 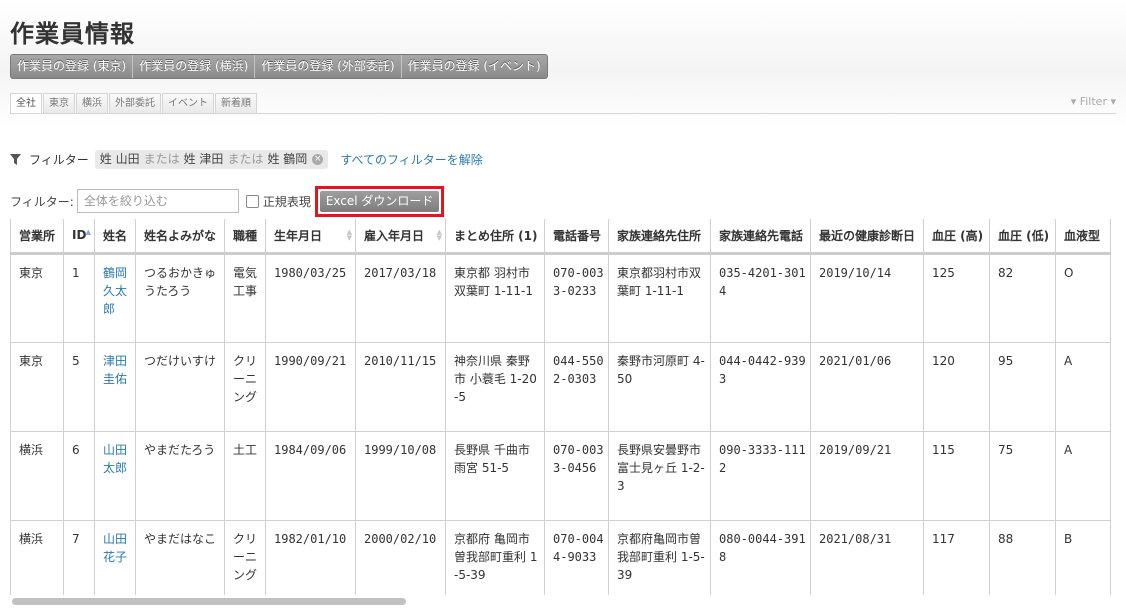 I want to click on cell-name-link: 山田太郎, so click(x=115, y=476).